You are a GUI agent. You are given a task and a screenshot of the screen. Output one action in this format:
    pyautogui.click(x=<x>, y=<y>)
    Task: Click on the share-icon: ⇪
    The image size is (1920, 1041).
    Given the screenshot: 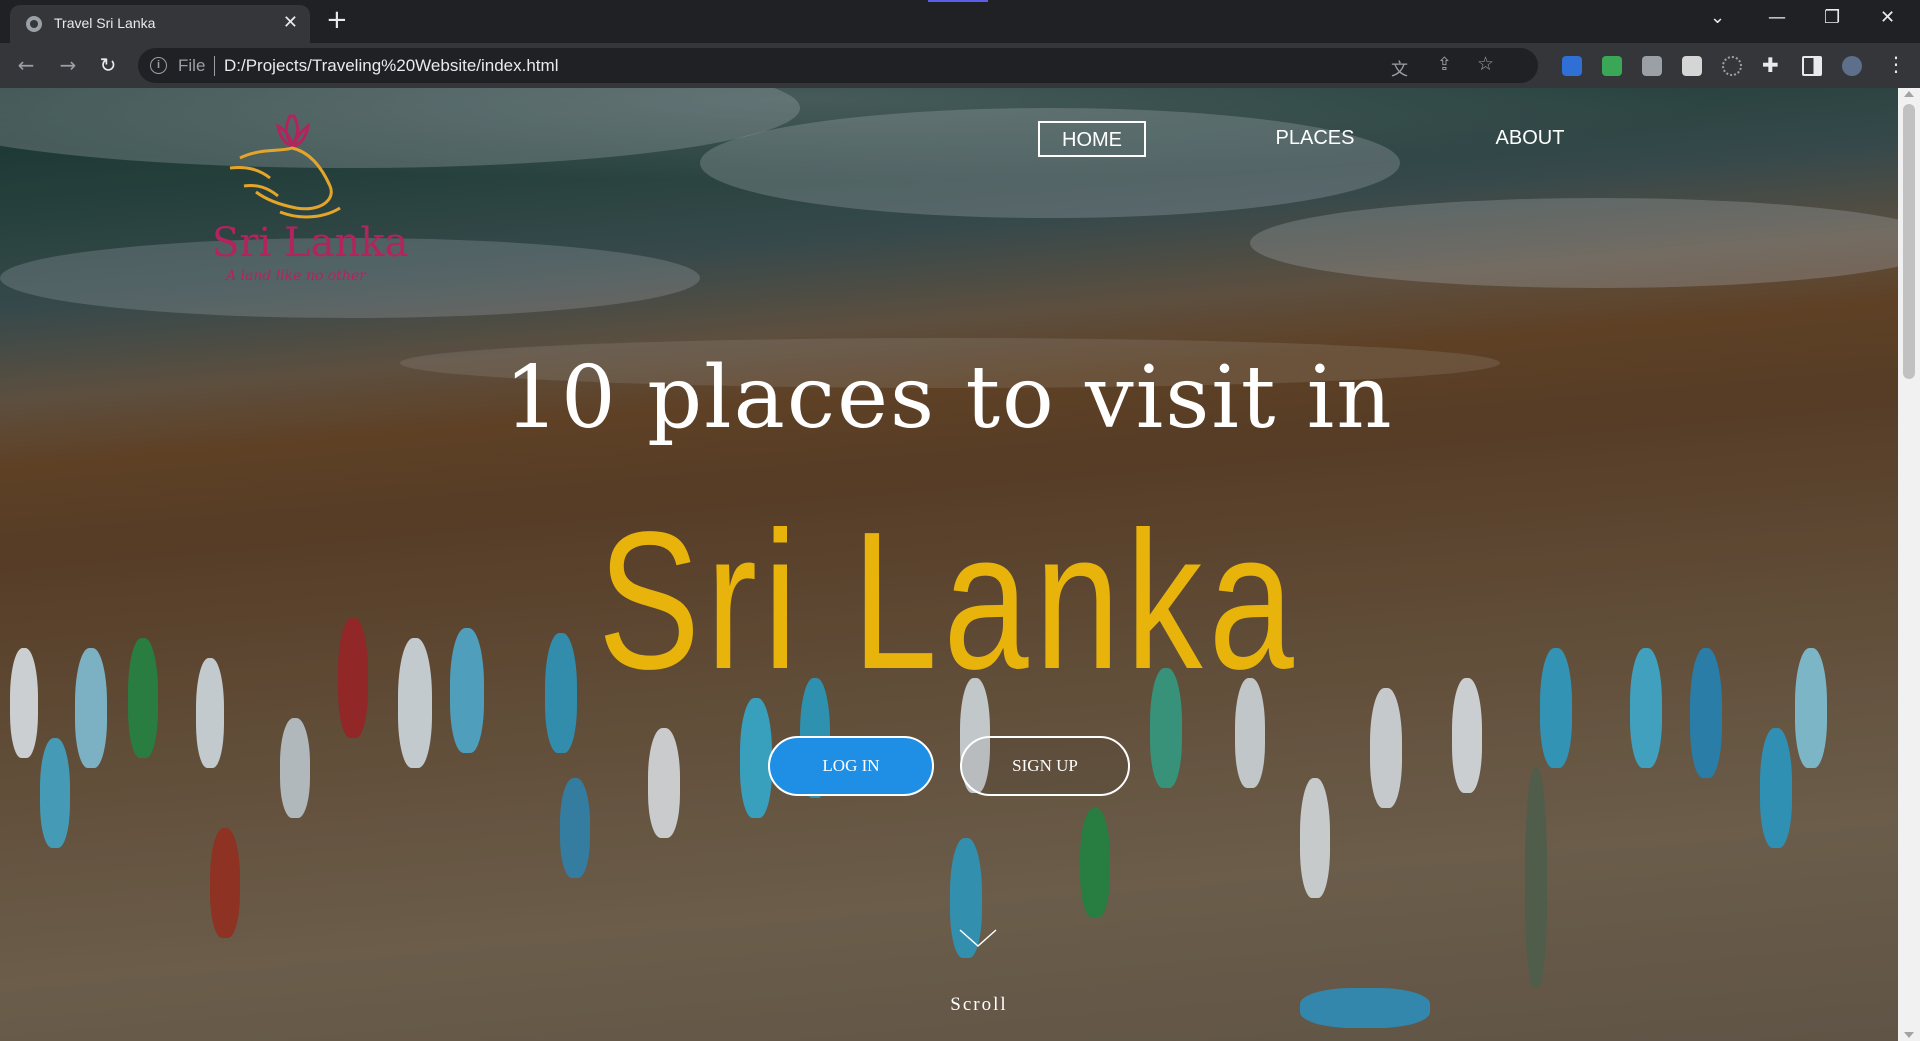 What is the action you would take?
    pyautogui.click(x=1444, y=64)
    